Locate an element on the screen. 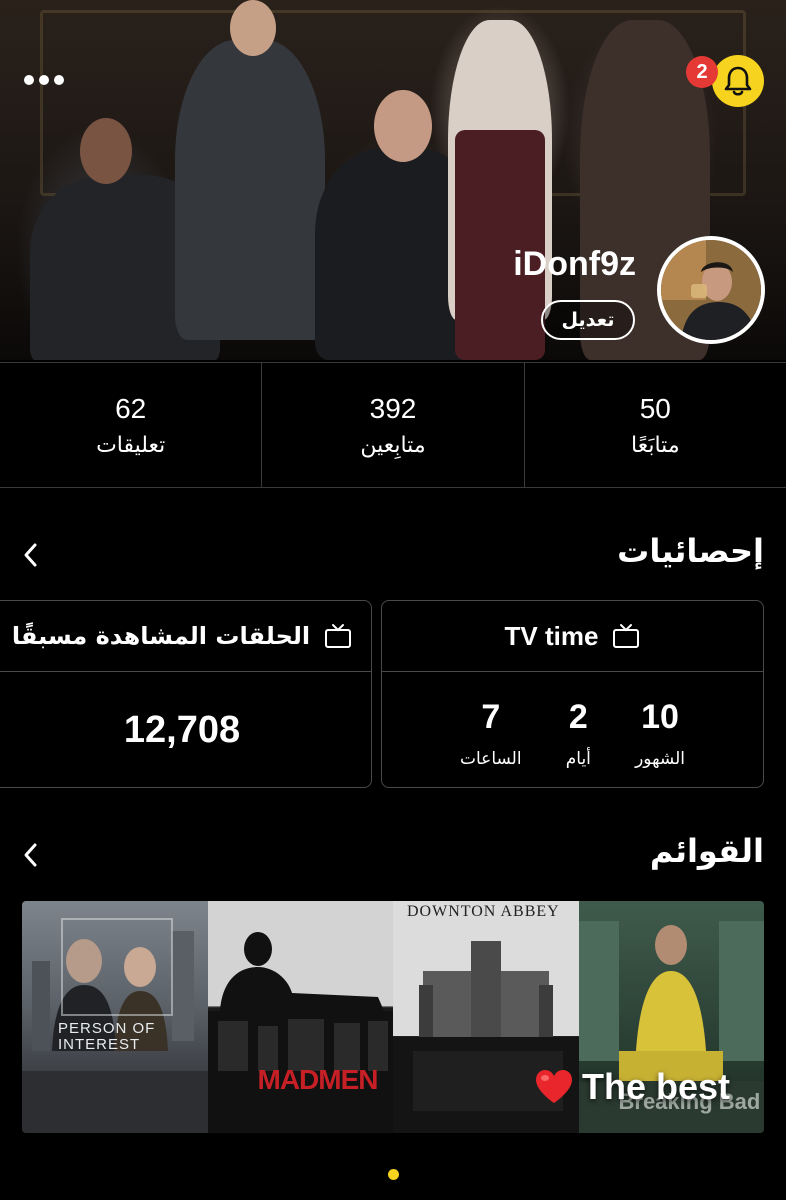 This screenshot has width=786, height=1200. stat-label: متابِعين is located at coordinates (393, 445).